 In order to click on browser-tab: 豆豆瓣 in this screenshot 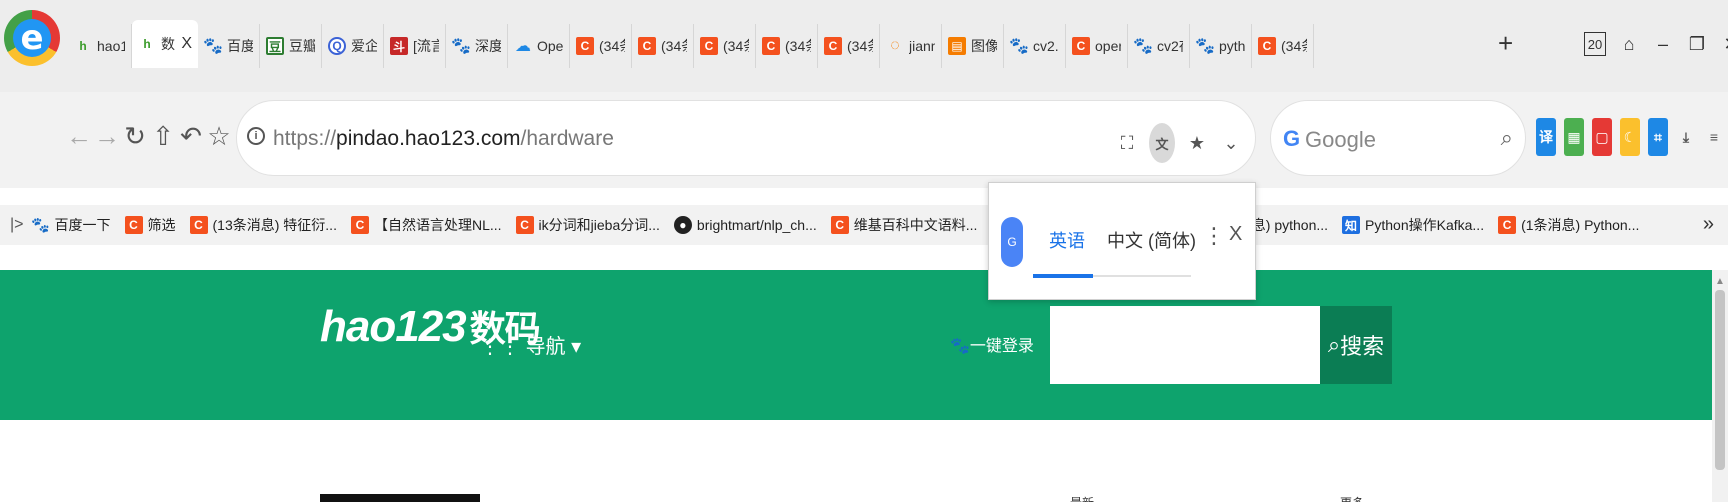, I will do `click(291, 46)`.